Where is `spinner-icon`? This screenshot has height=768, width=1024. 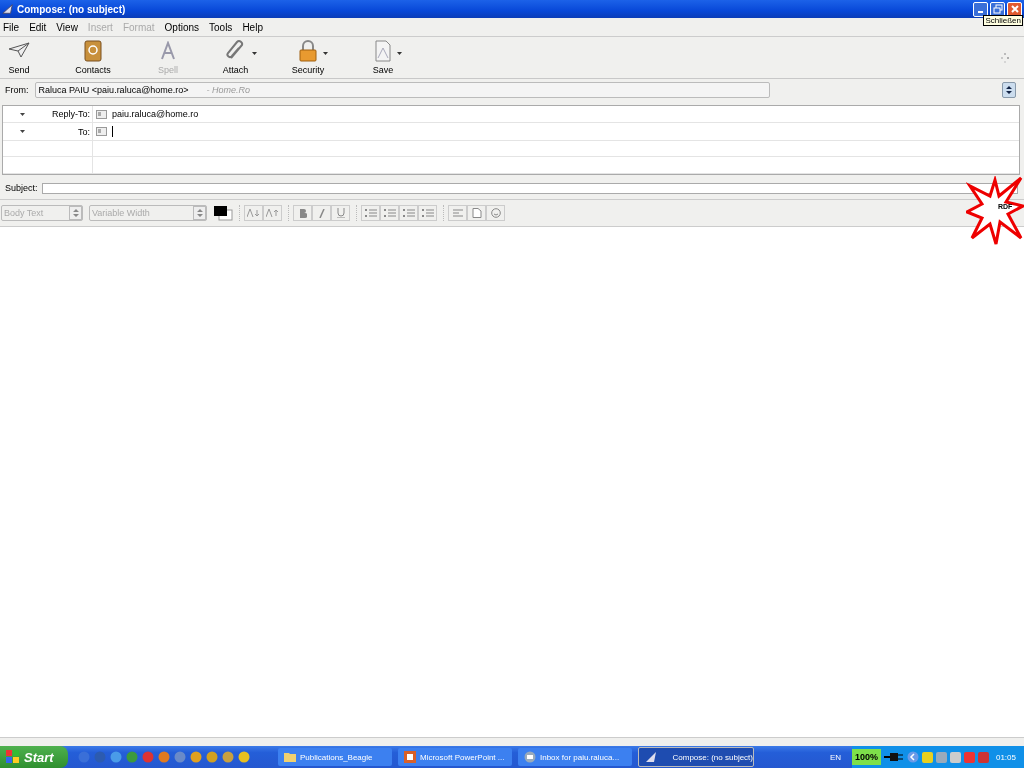
spinner-icon is located at coordinates (1009, 90).